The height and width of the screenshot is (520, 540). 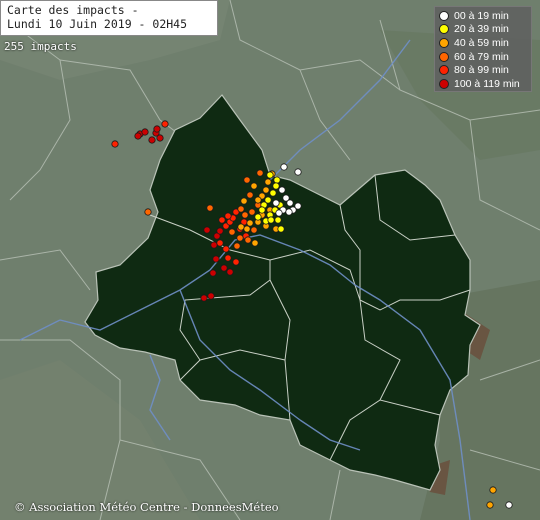 What do you see at coordinates (73, 10) in the screenshot?
I see `map-title-line1: Carte des impacts -` at bounding box center [73, 10].